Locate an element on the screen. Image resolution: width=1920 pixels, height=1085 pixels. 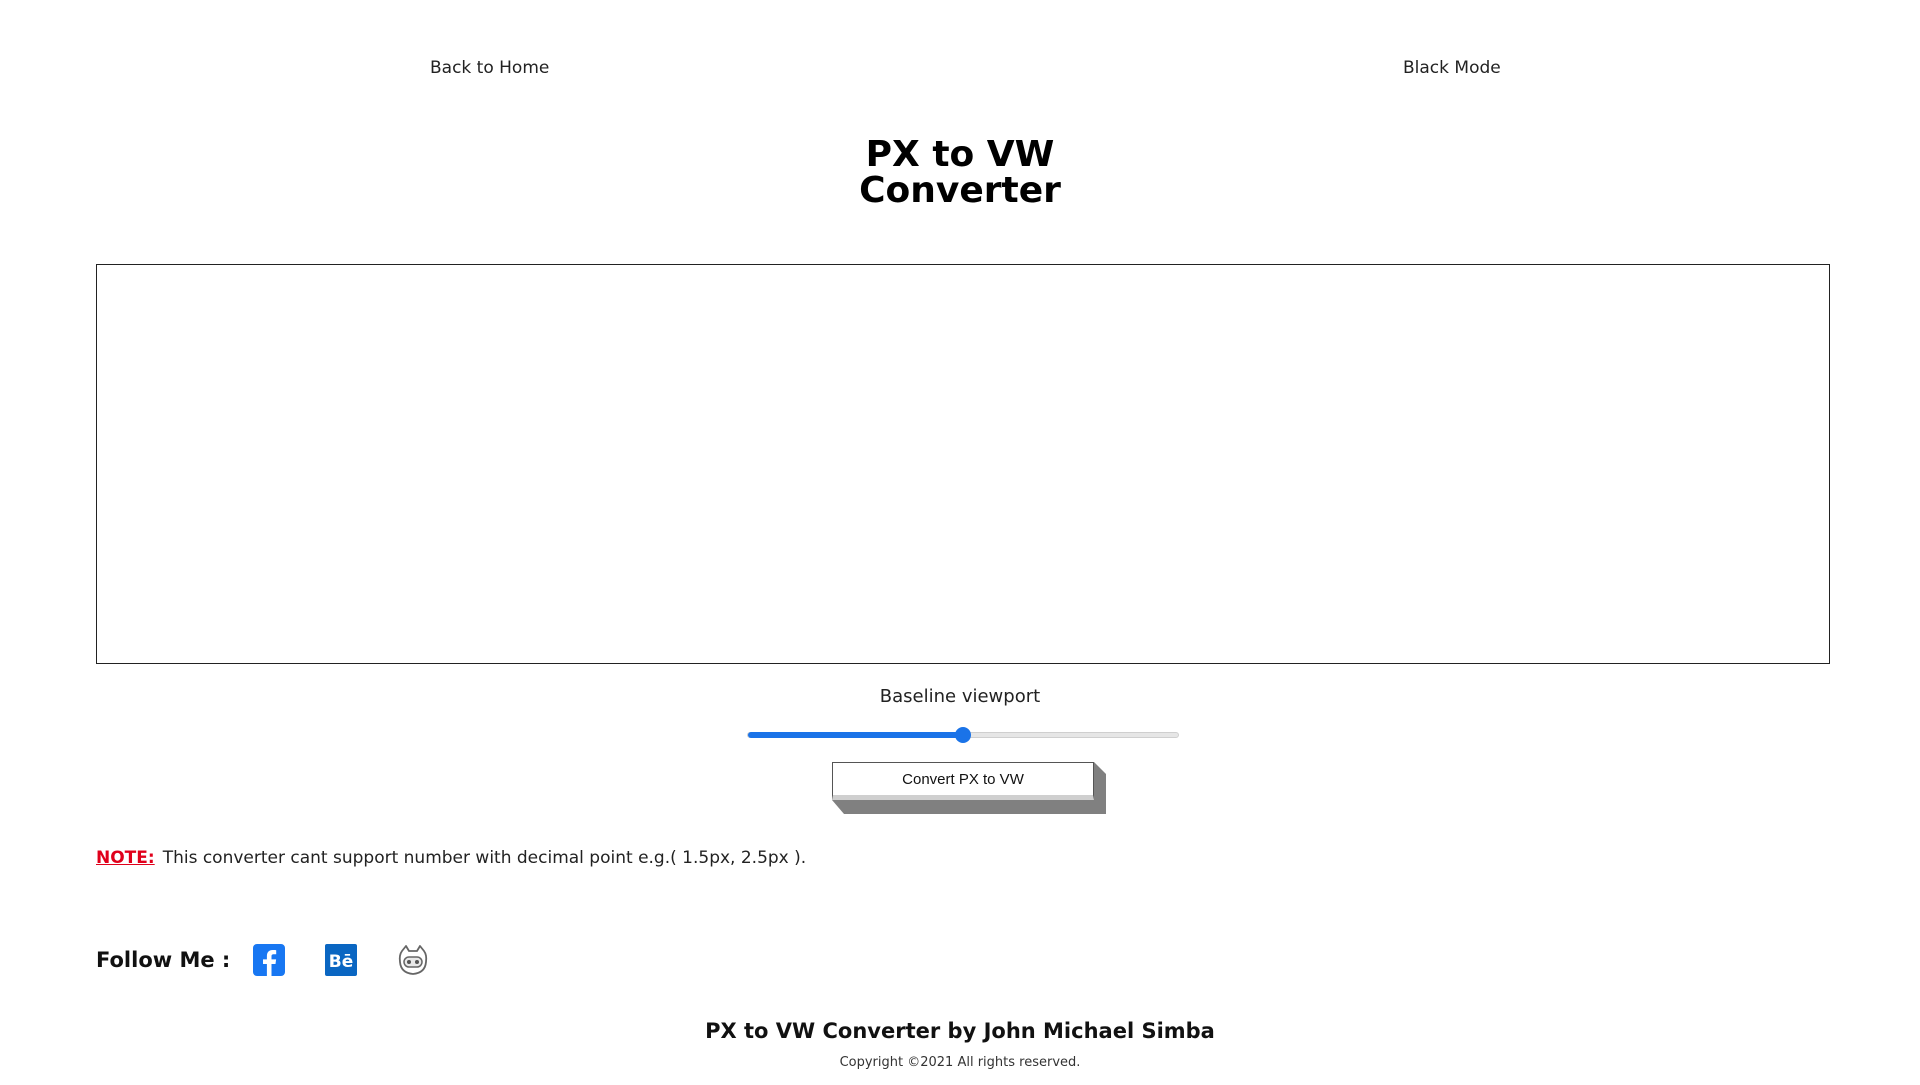
footer-title: PX to VW Converter by John Michael Simba is located at coordinates (960, 1031).